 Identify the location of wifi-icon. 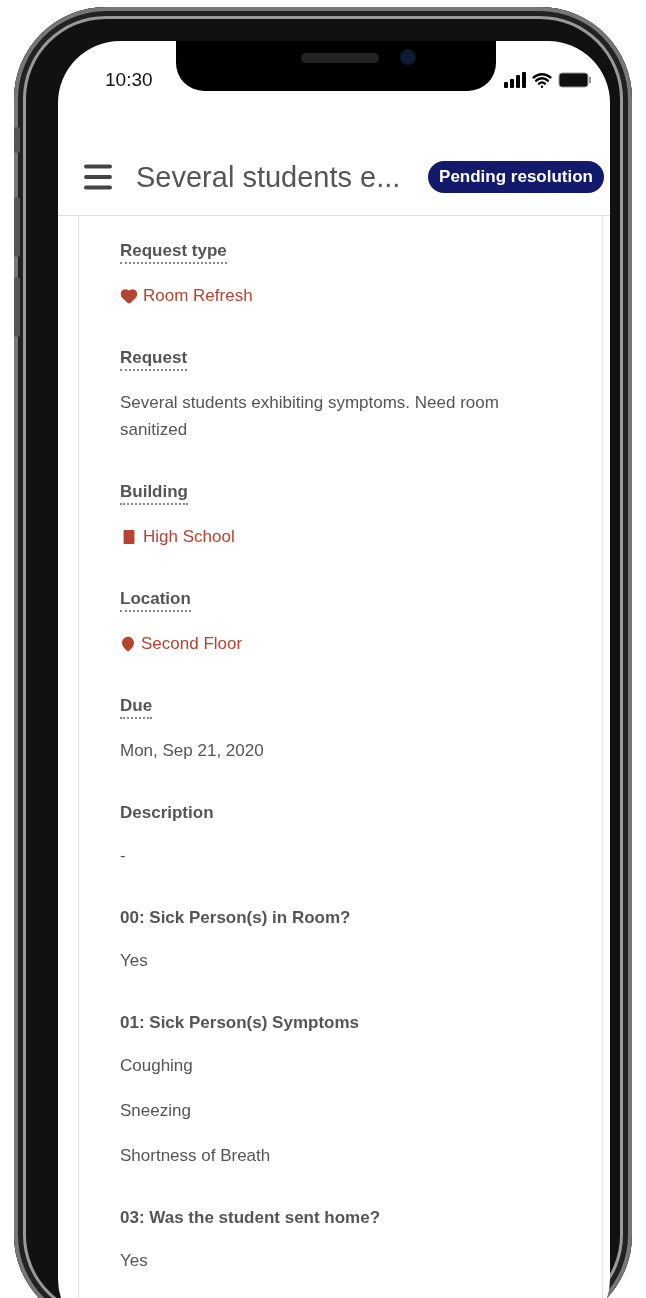
(542, 80).